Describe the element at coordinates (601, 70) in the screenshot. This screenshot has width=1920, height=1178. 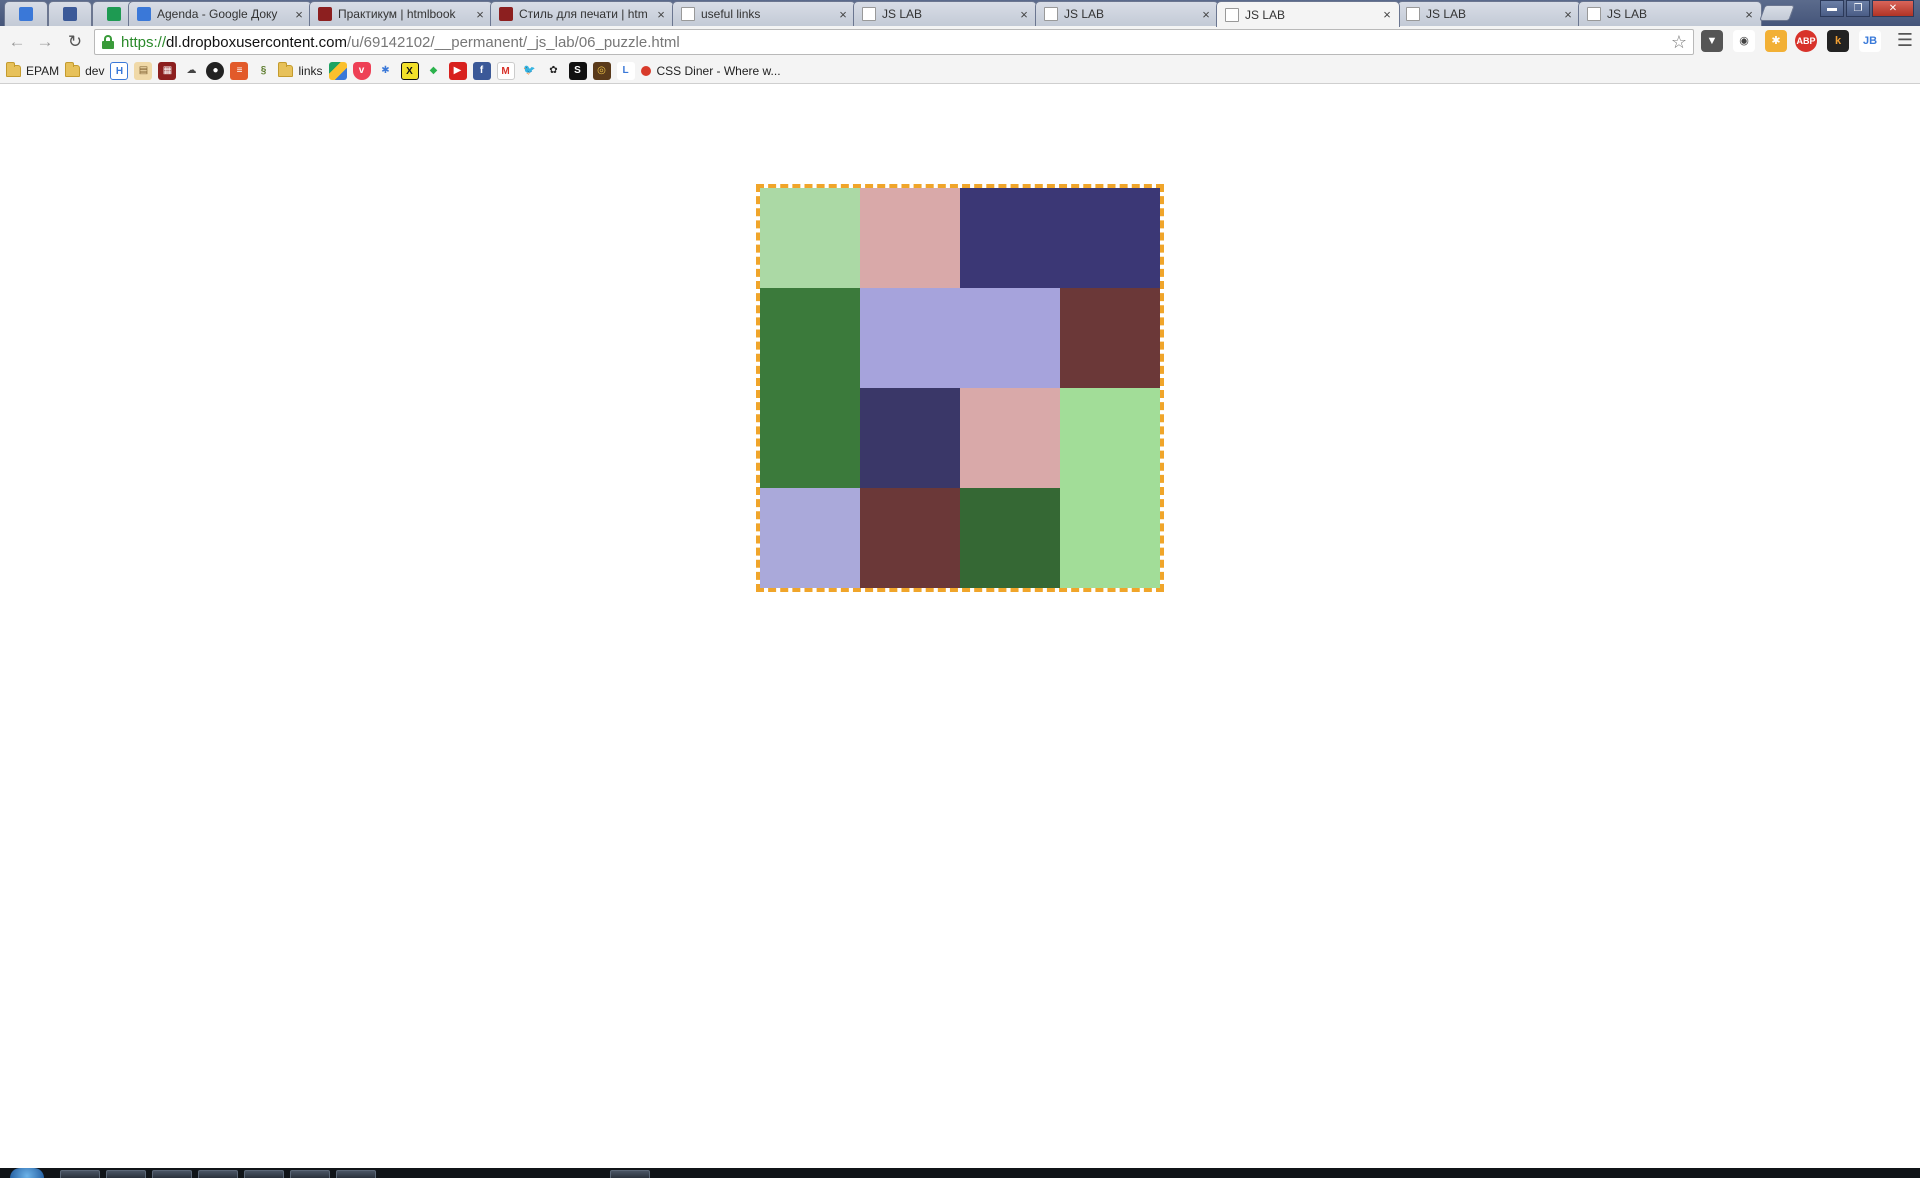
I see `bookmark-flickr: ◎` at that location.